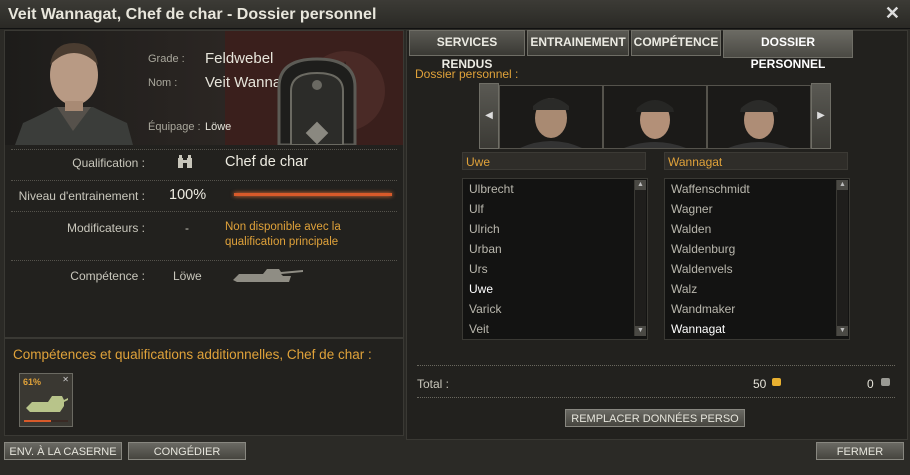  Describe the element at coordinates (491, 189) in the screenshot. I see `list-item: Ulbrecht` at that location.